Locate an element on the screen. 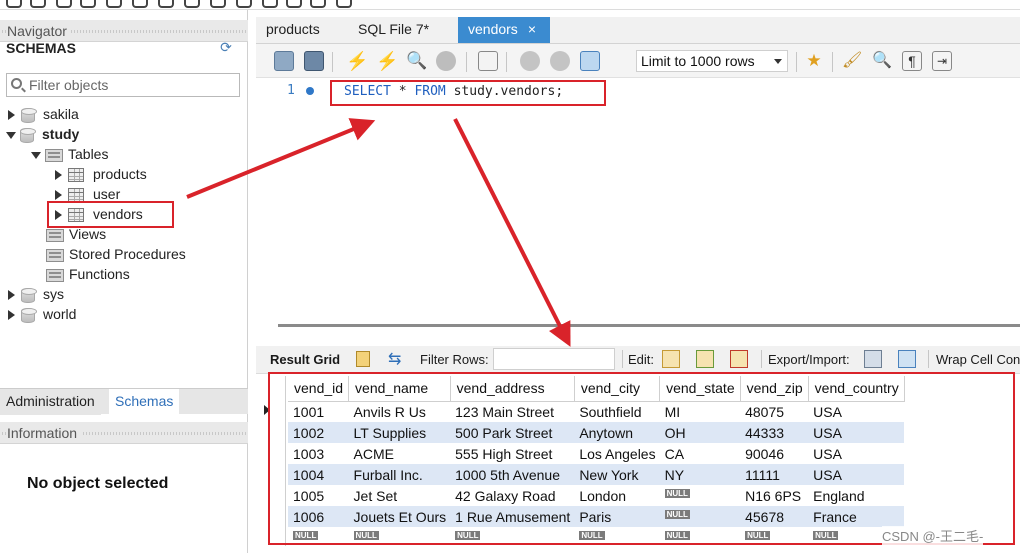 Image resolution: width=1020 pixels, height=553 pixels. toggle-output-icon is located at coordinates (488, 61).